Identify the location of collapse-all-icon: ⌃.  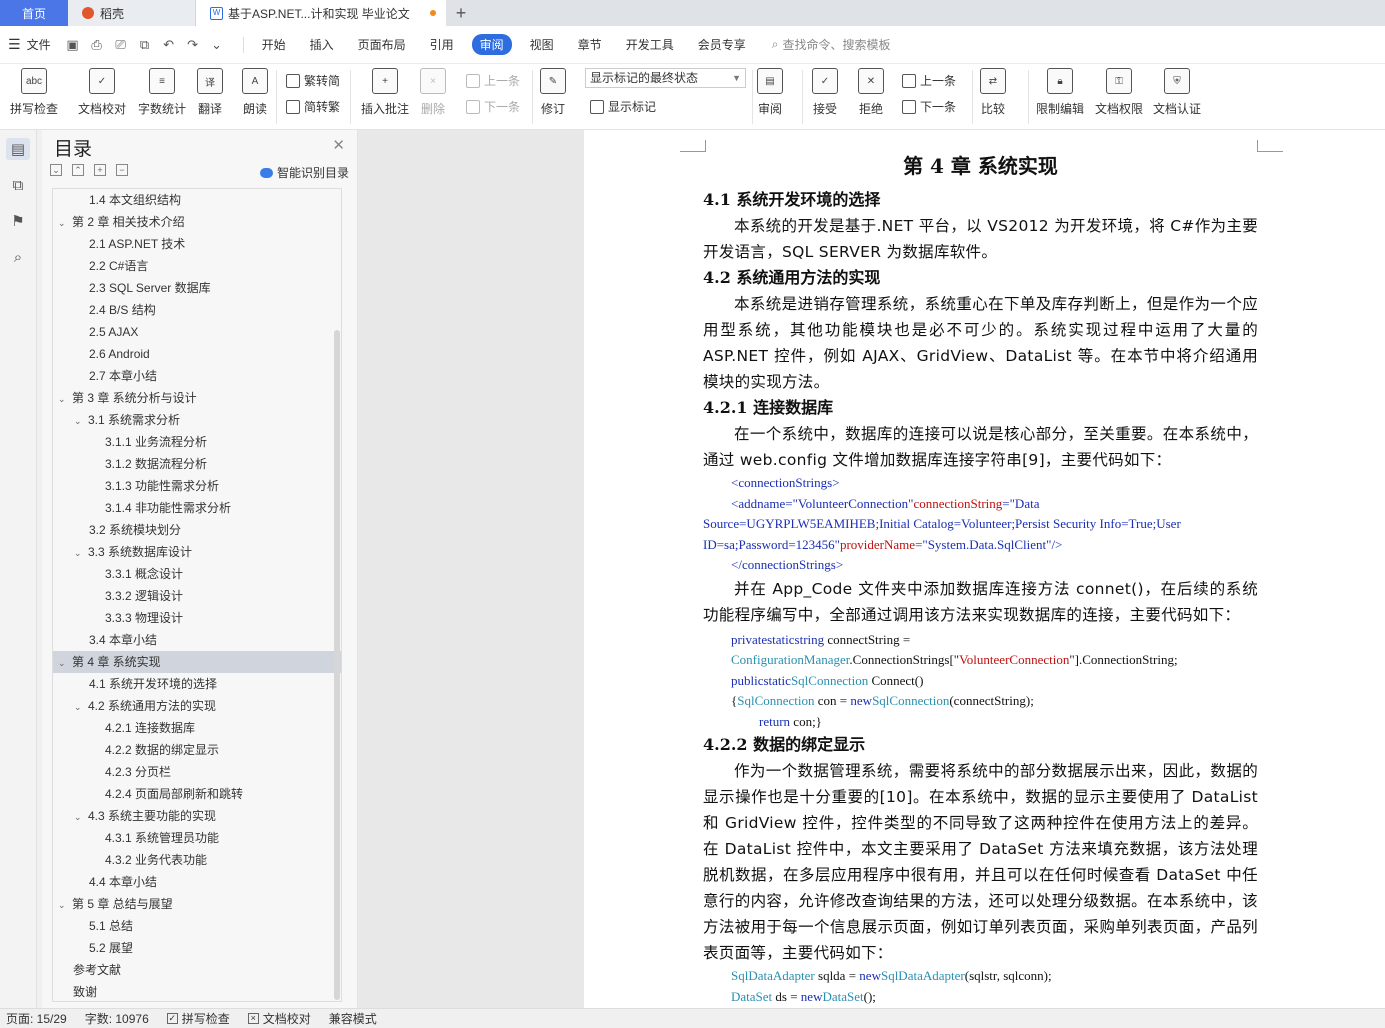
(78, 170).